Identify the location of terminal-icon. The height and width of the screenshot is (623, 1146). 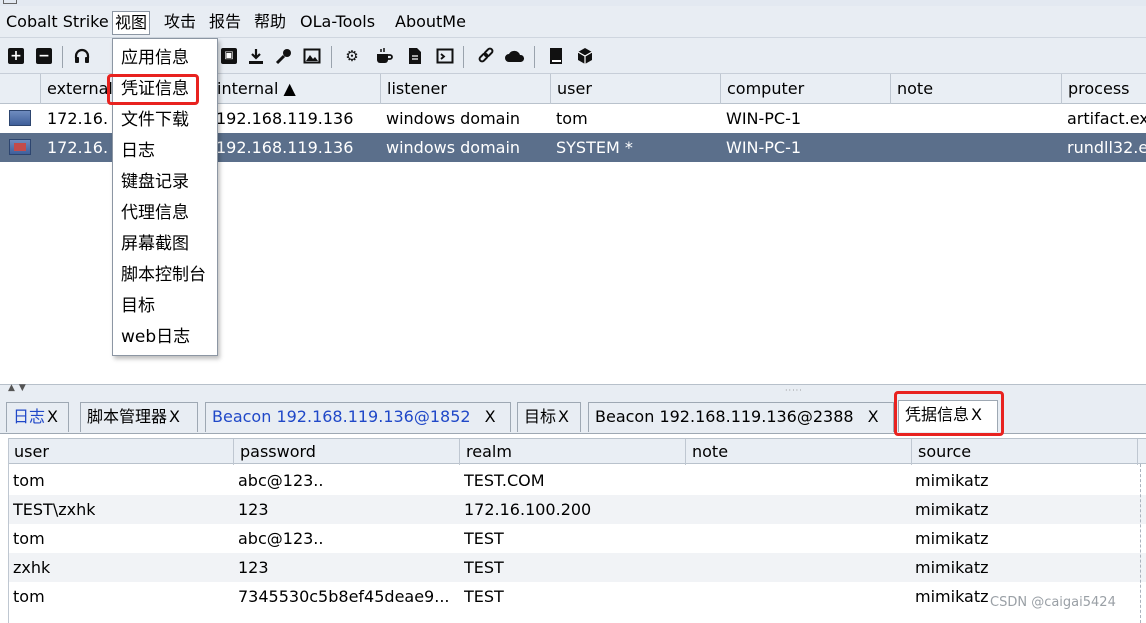
(445, 56).